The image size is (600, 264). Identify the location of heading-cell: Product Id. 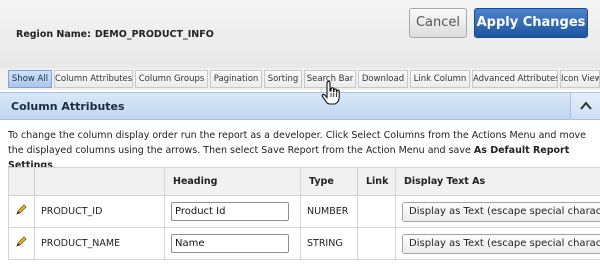
(232, 211).